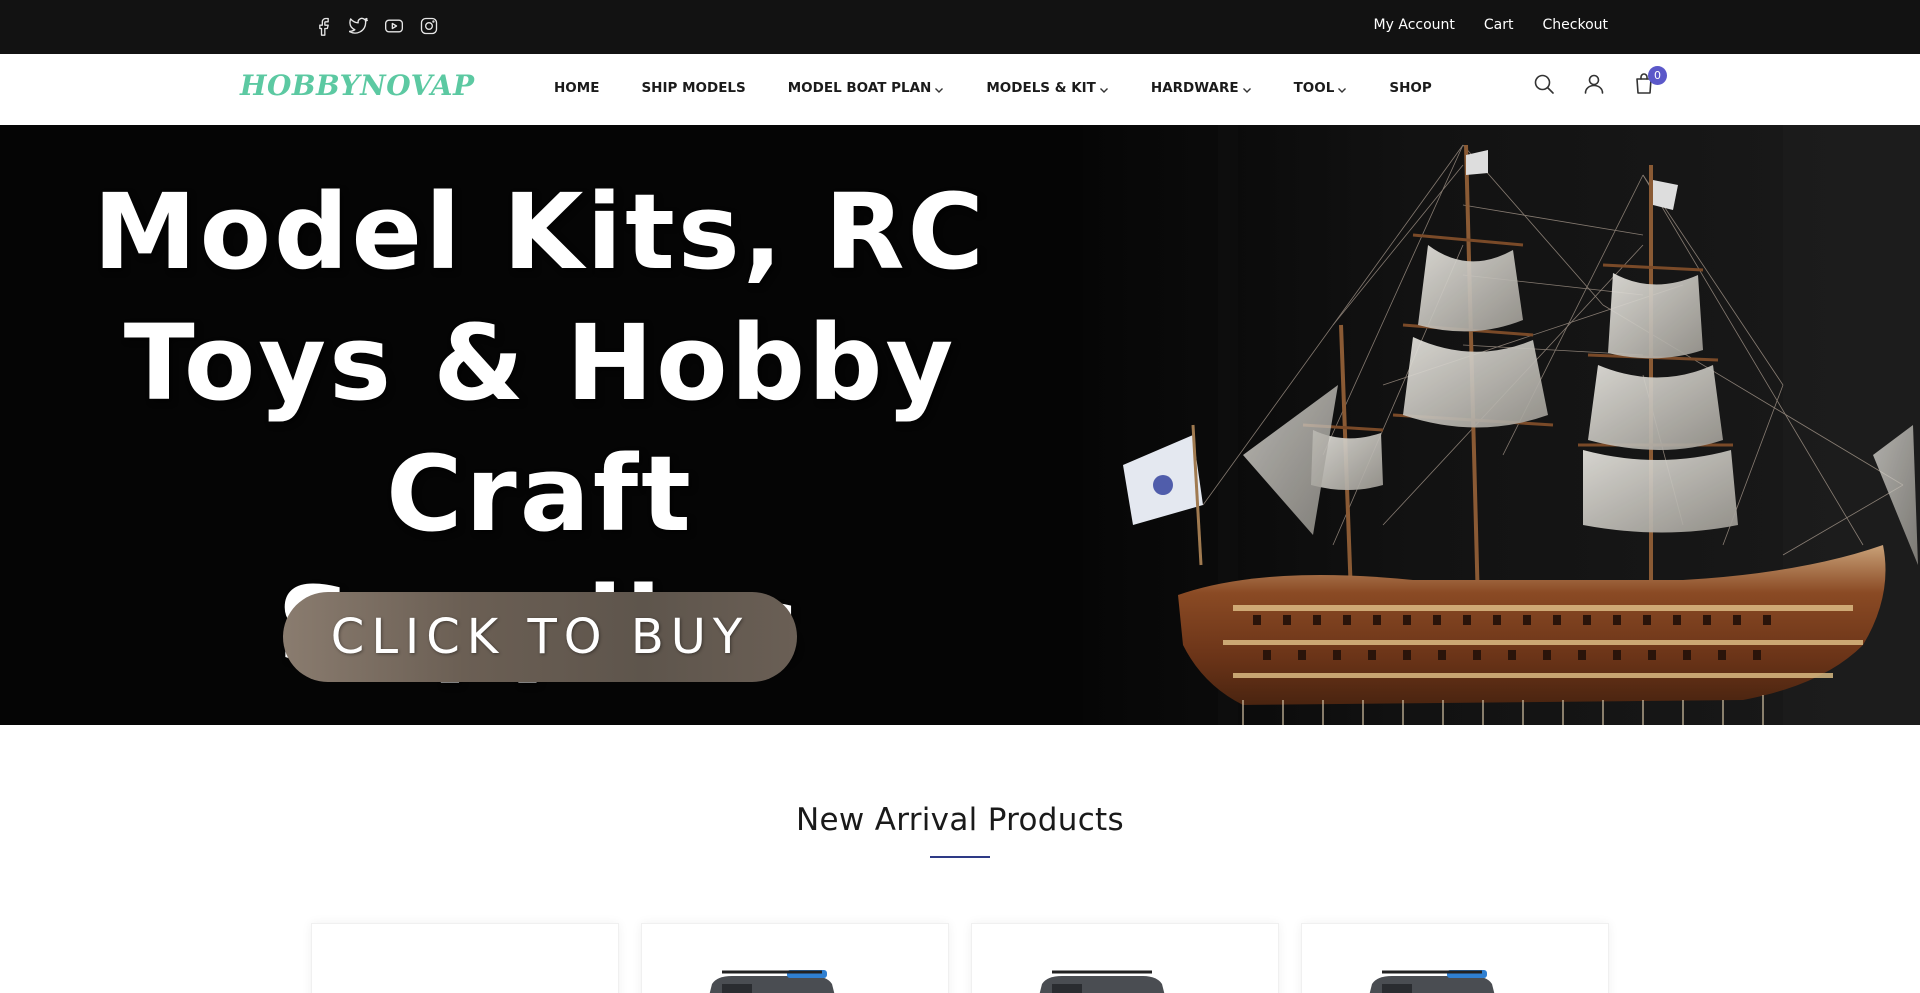  I want to click on top-bar: My Account Cart Checkout, so click(960, 27).